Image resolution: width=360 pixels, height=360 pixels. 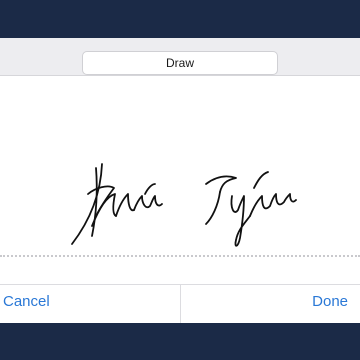 I want to click on done-button: Done, so click(x=330, y=301).